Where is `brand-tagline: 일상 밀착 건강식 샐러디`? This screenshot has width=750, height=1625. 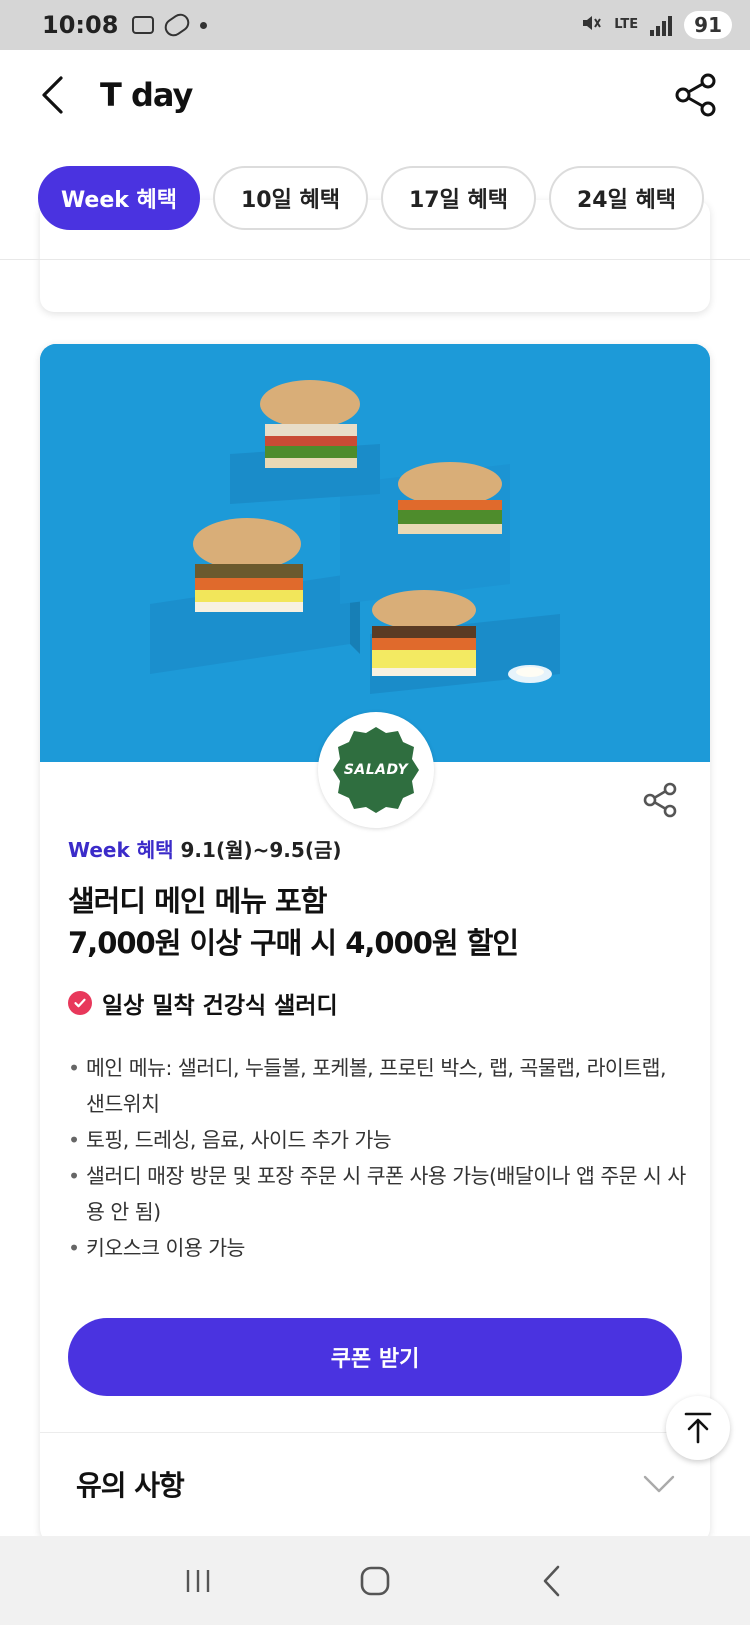 brand-tagline: 일상 밀착 건강식 샐러디 is located at coordinates (203, 1003).